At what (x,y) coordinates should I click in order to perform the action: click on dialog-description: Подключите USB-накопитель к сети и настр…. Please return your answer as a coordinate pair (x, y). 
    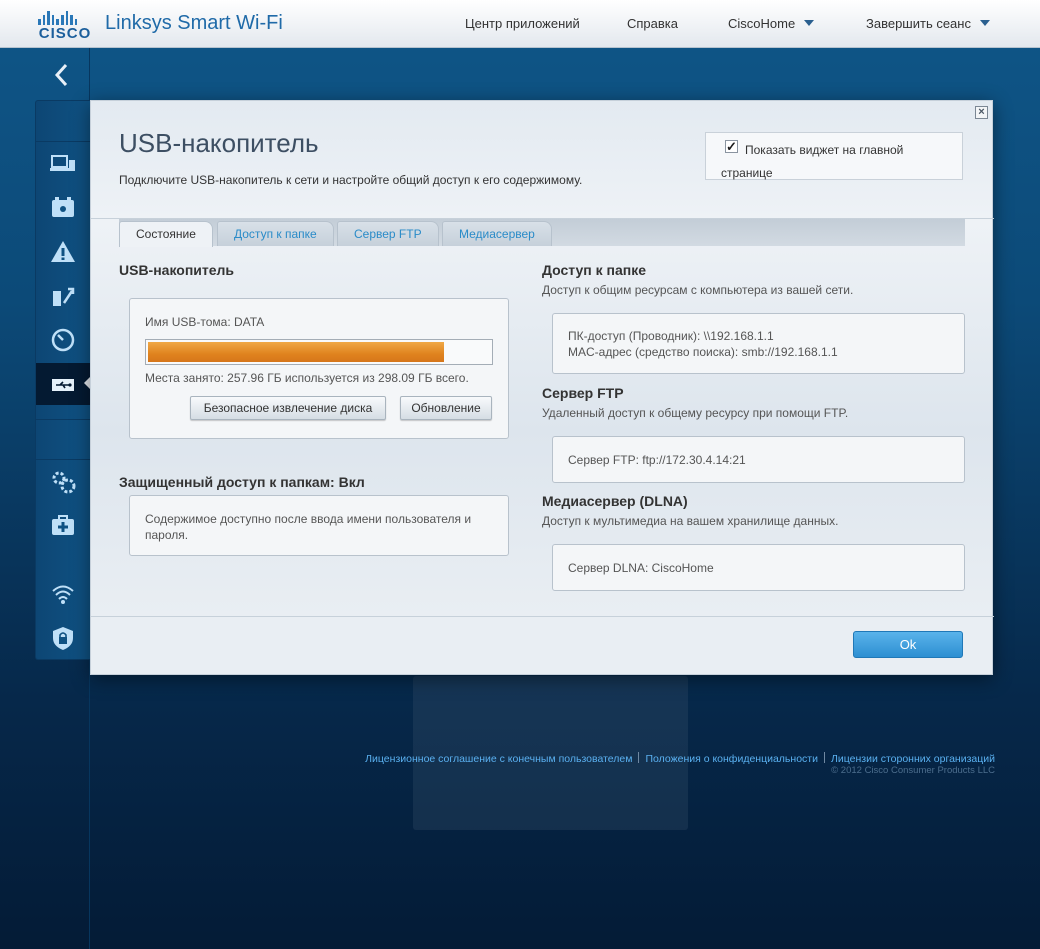
    Looking at the image, I should click on (351, 180).